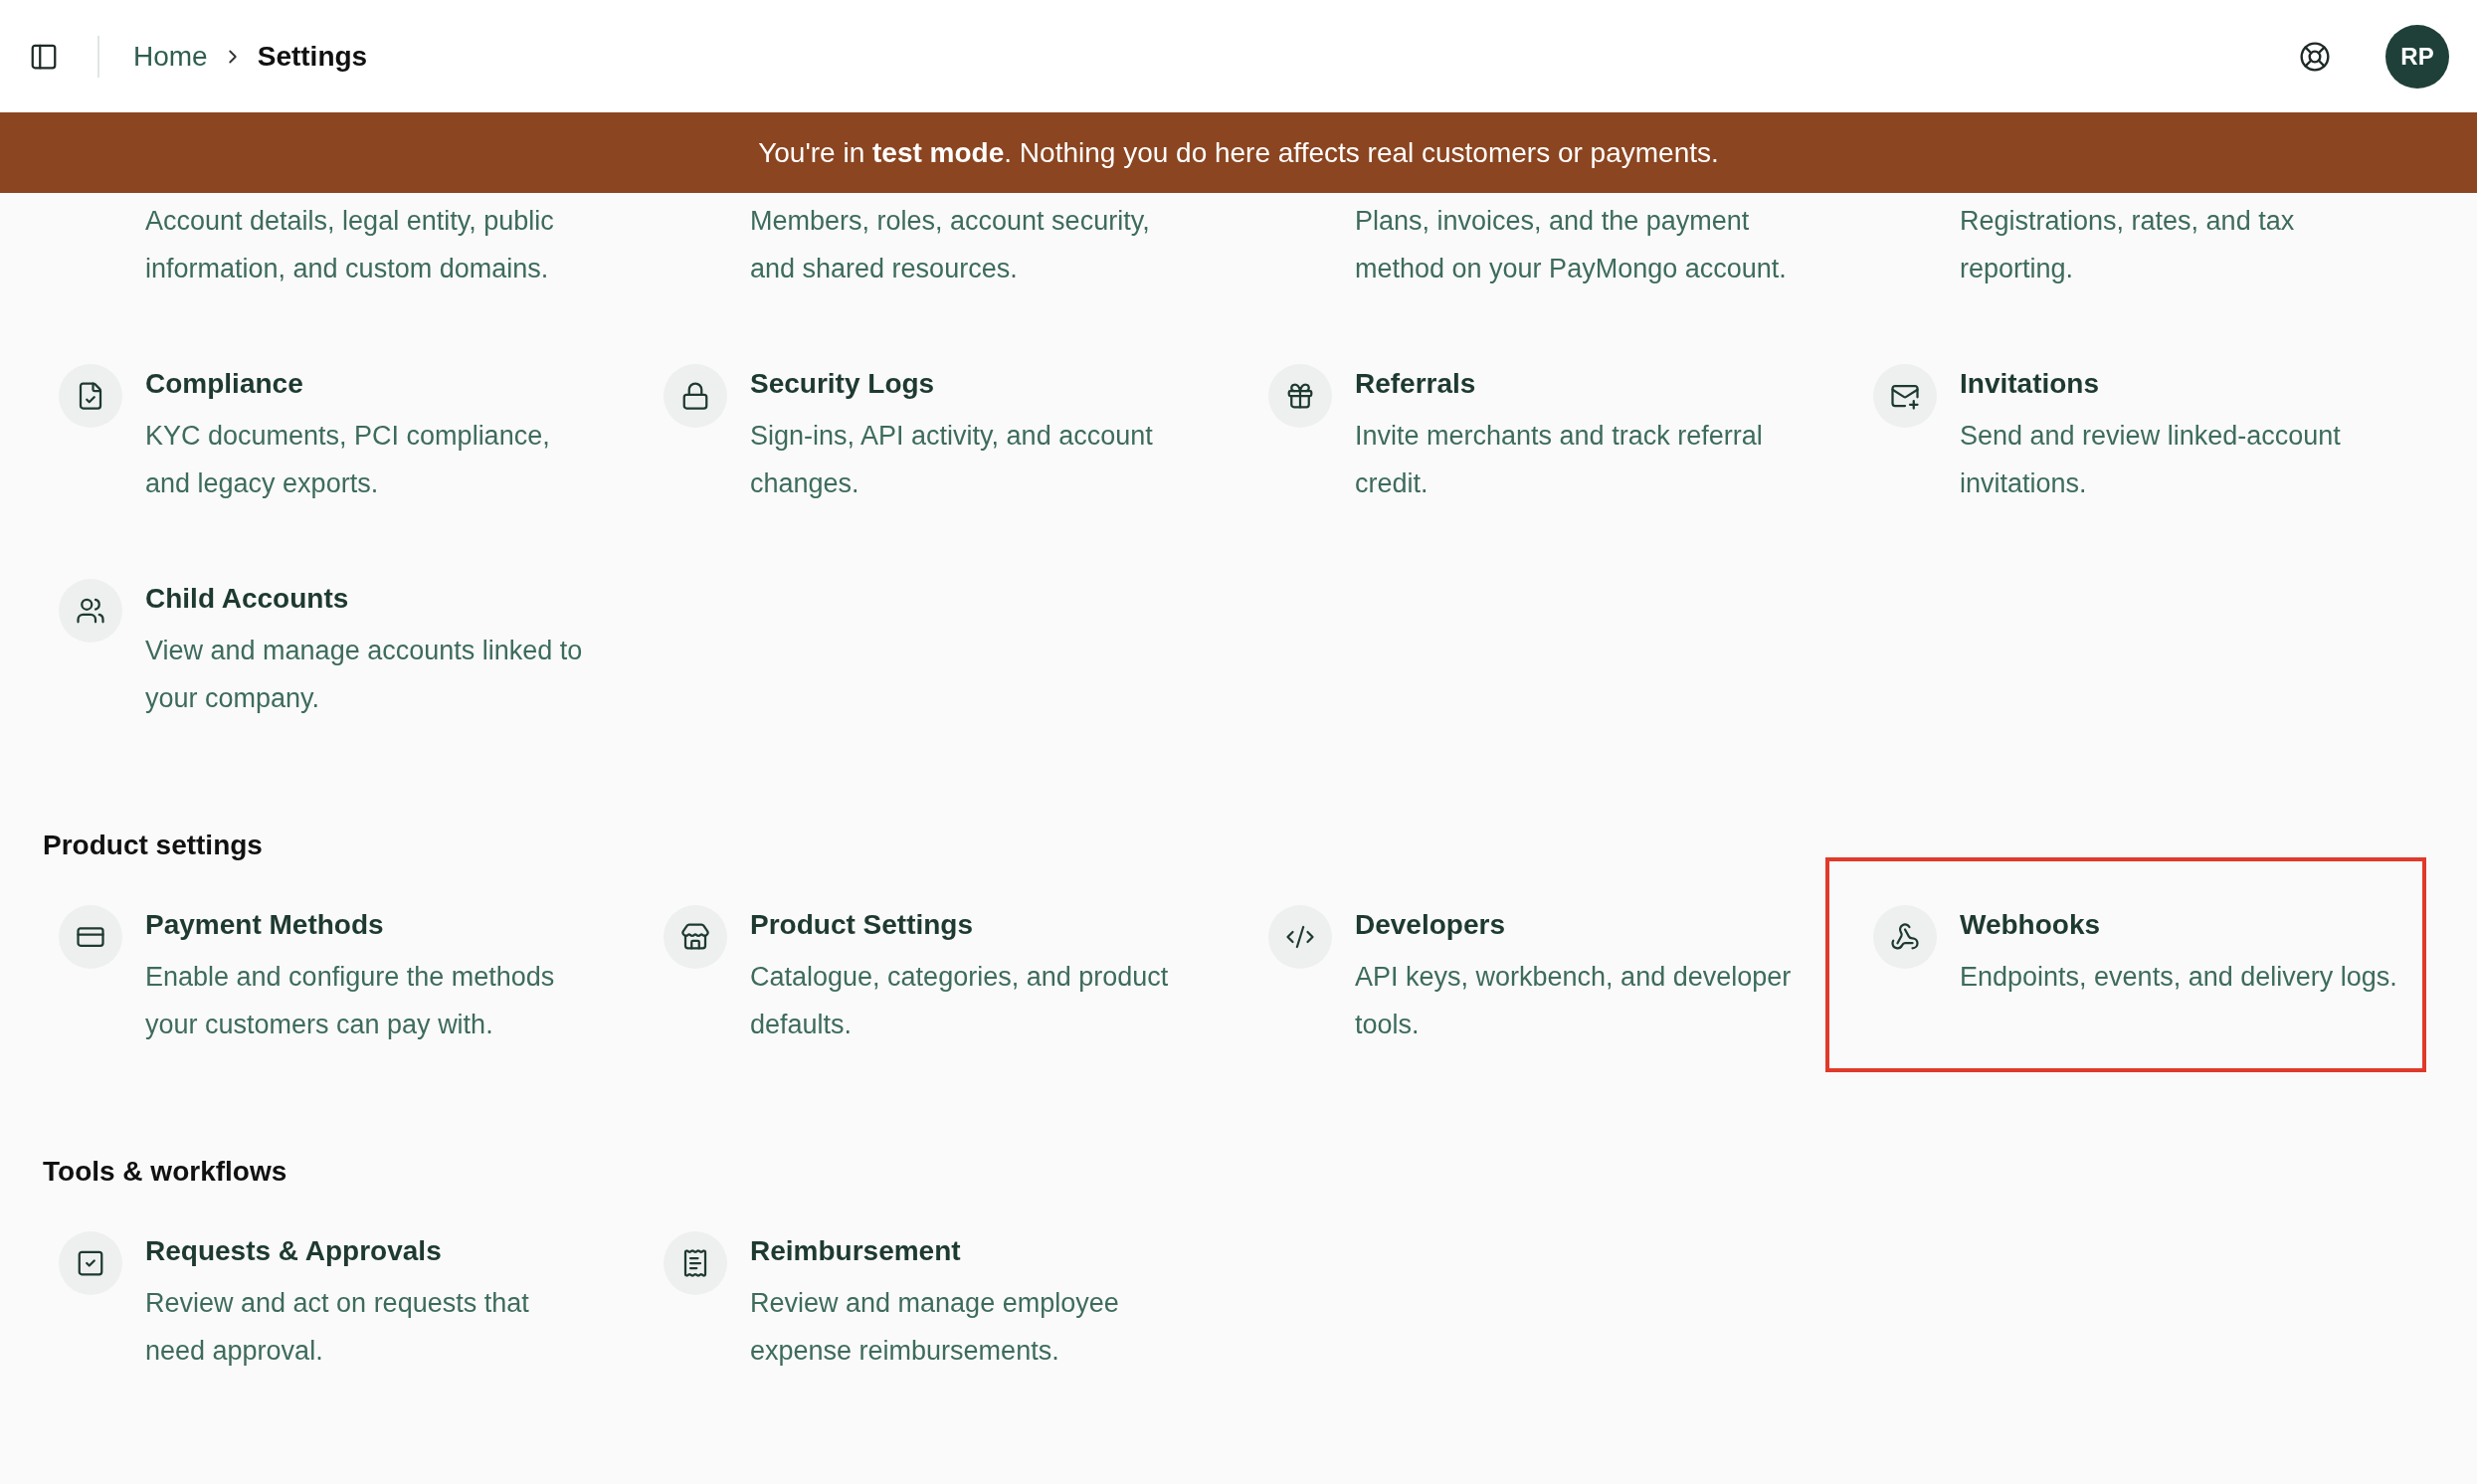 Image resolution: width=2477 pixels, height=1484 pixels. What do you see at coordinates (2315, 57) in the screenshot?
I see `help-icon` at bounding box center [2315, 57].